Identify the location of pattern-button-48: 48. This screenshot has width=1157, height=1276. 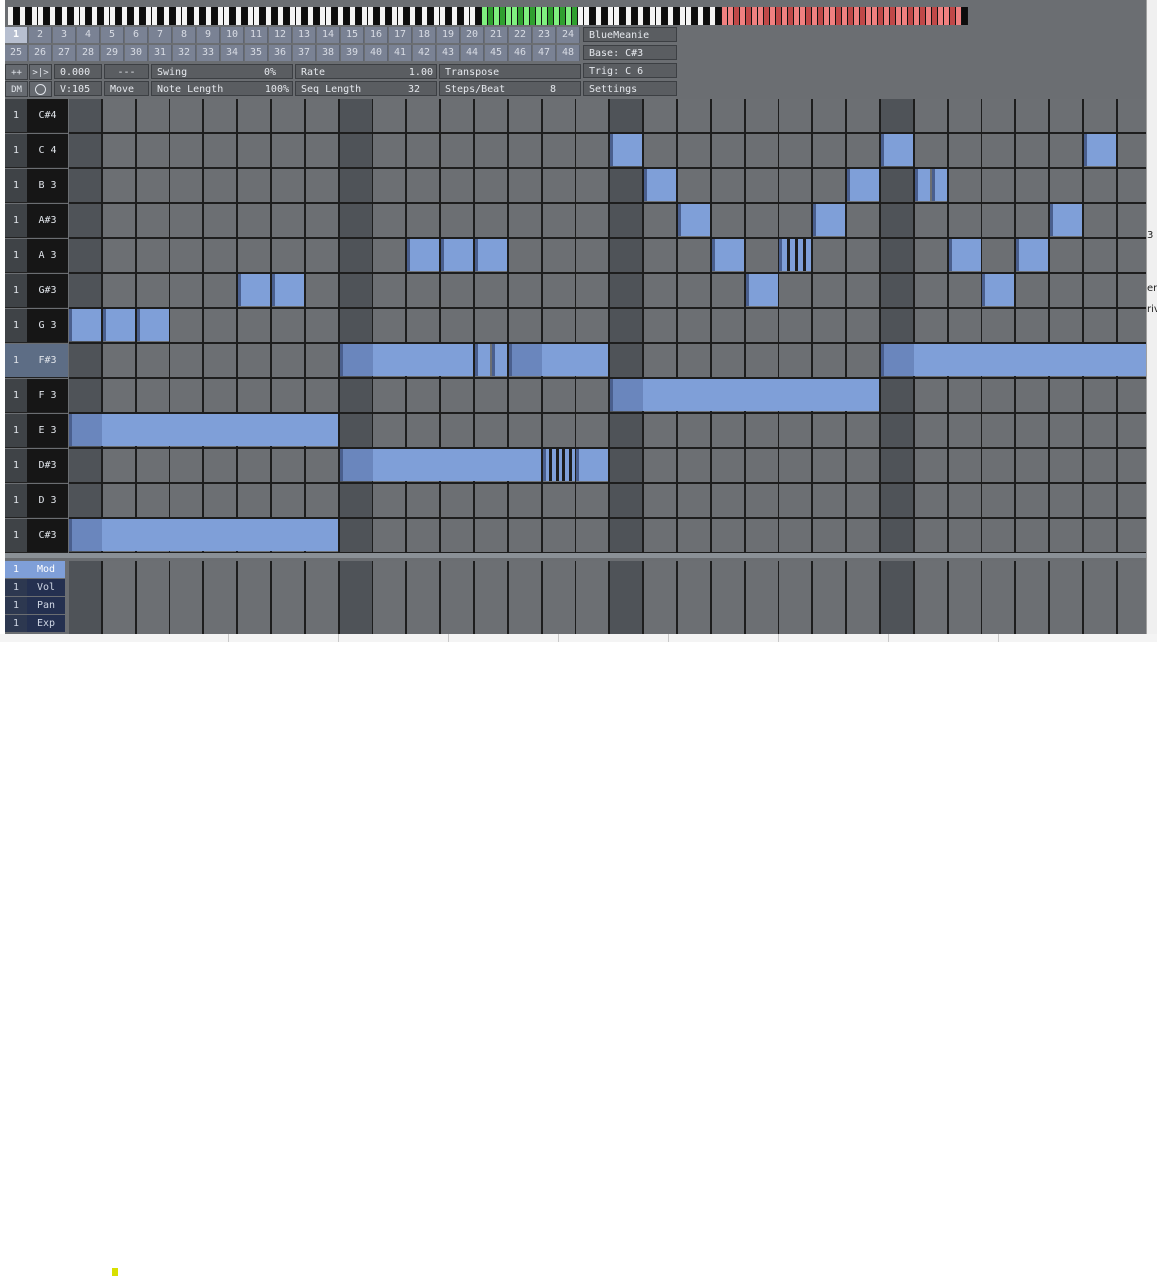
(568, 53).